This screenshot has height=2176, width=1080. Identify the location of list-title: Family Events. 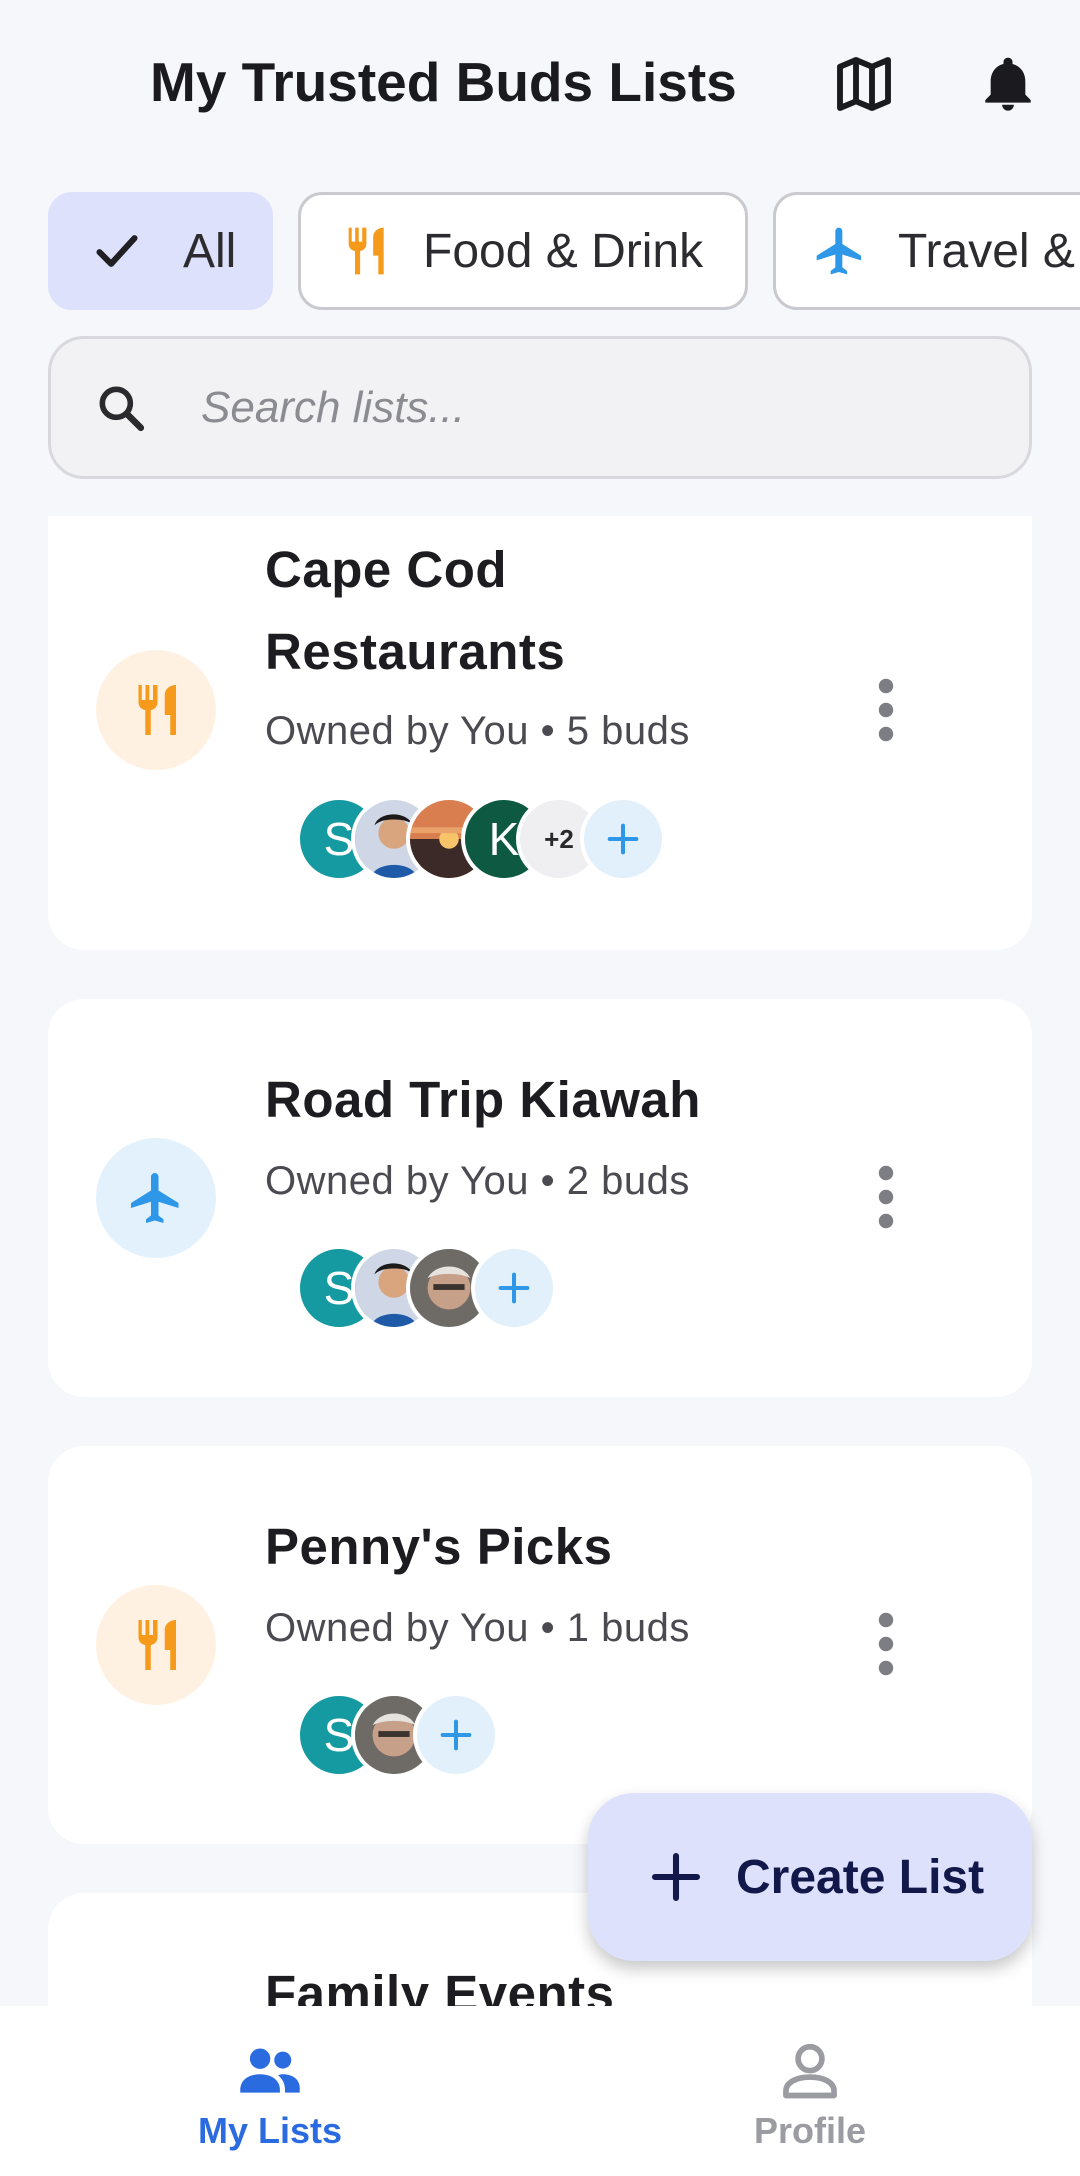
(440, 1985).